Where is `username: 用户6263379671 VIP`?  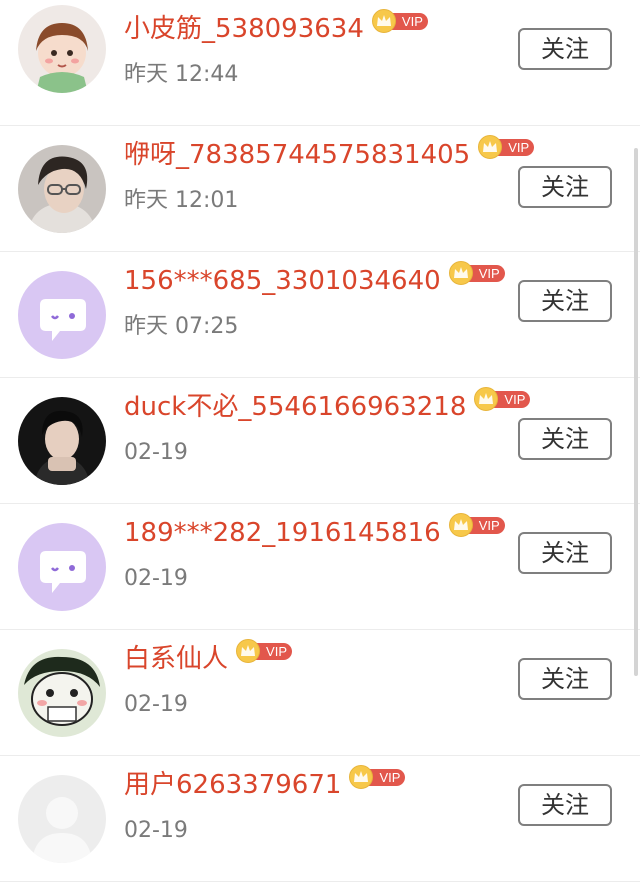
username: 用户6263379671 VIP is located at coordinates (265, 783).